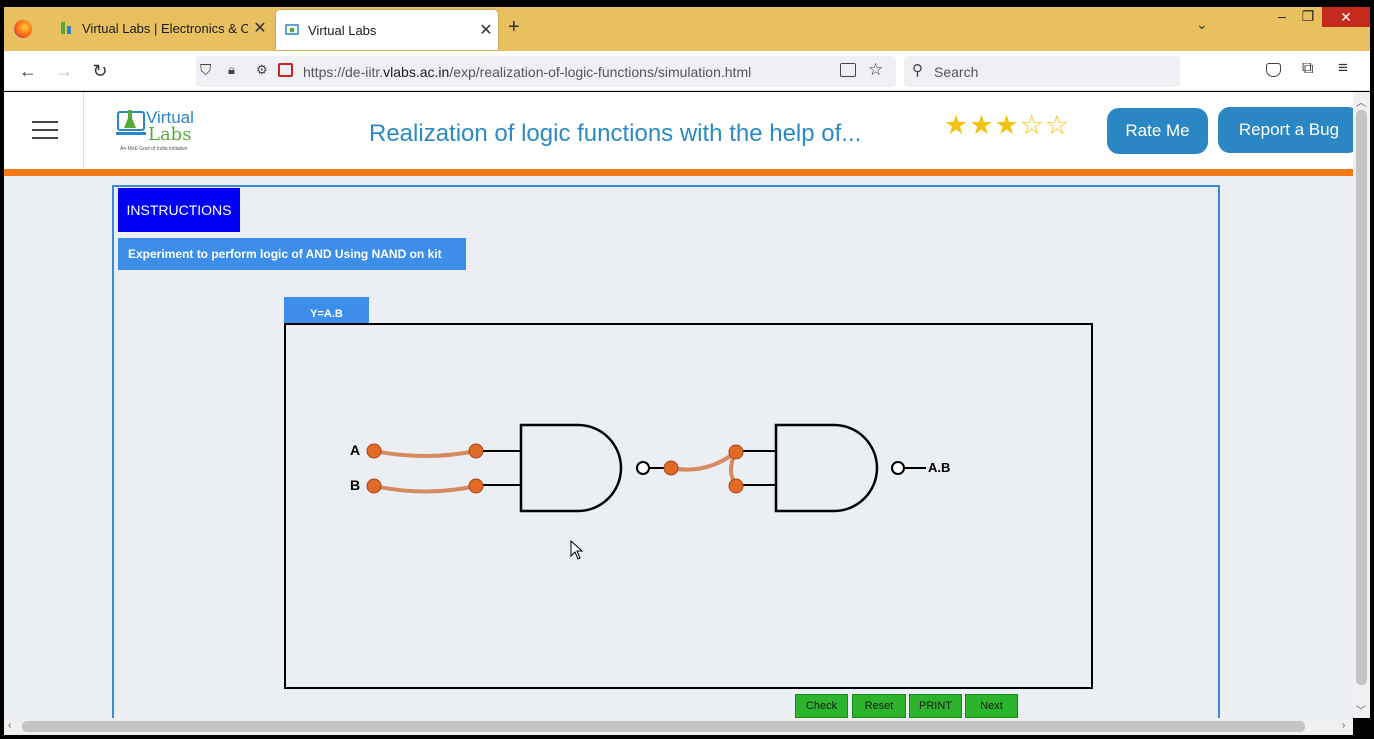  What do you see at coordinates (285, 70) in the screenshot?
I see `blocked-media-icon` at bounding box center [285, 70].